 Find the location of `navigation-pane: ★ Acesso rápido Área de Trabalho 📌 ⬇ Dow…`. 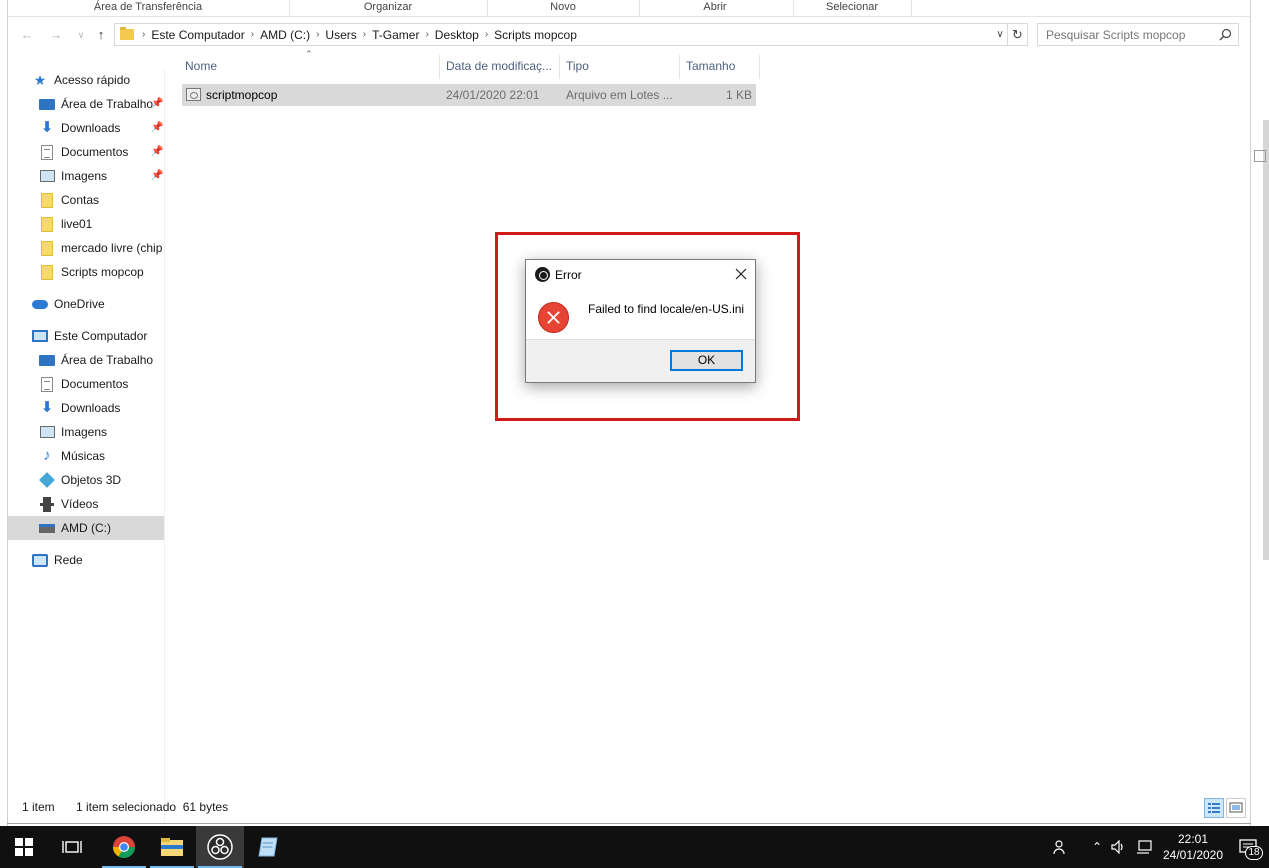

navigation-pane: ★ Acesso rápido Área de Trabalho 📌 ⬇ Dow… is located at coordinates (86, 445).